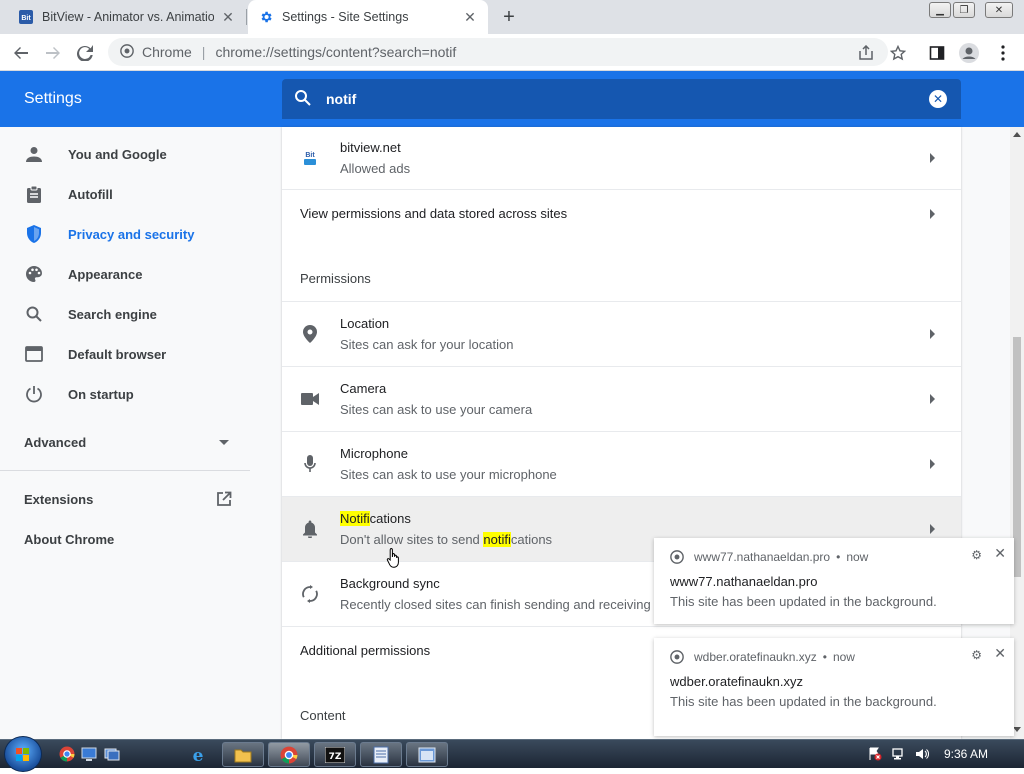  Describe the element at coordinates (112, 754) in the screenshot. I see `switch-windows-quicklaunch-icon` at that location.